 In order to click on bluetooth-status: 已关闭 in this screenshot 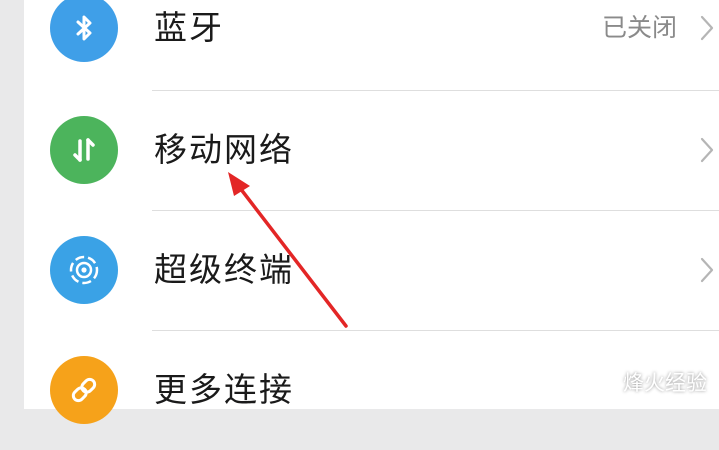, I will do `click(639, 27)`.